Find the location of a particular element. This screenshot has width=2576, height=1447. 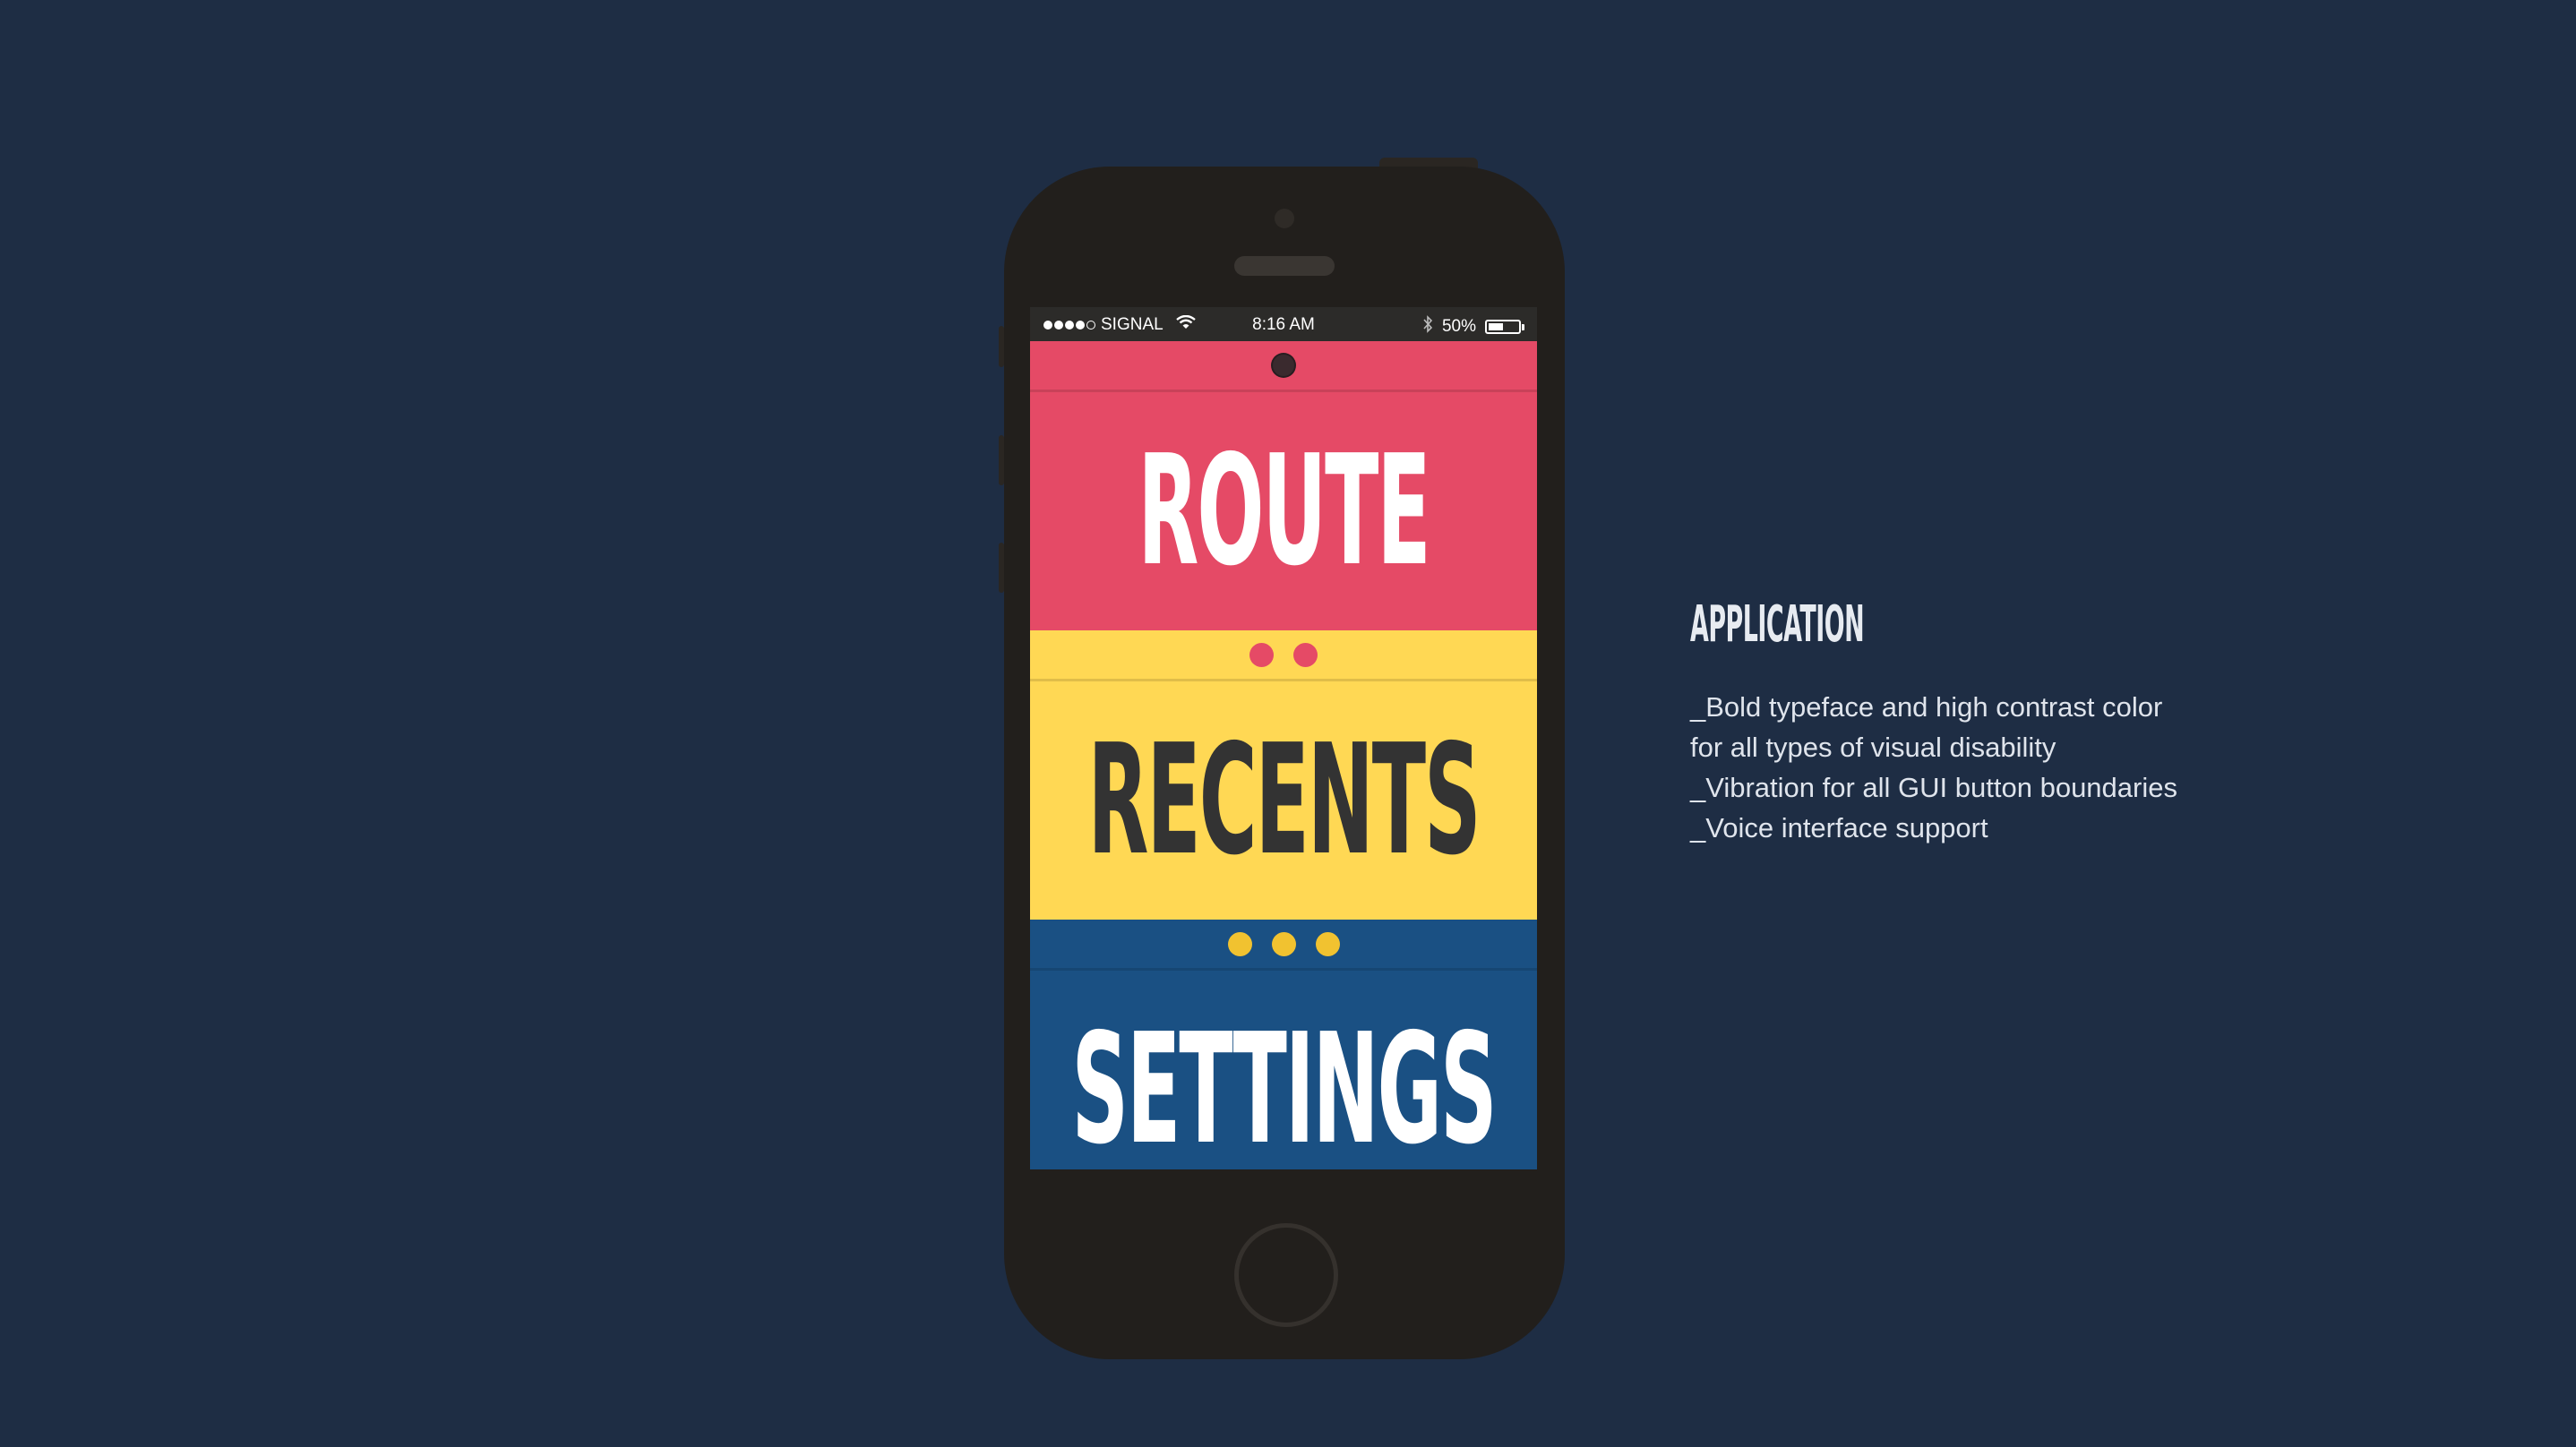

volume-down-button is located at coordinates (1001, 568).